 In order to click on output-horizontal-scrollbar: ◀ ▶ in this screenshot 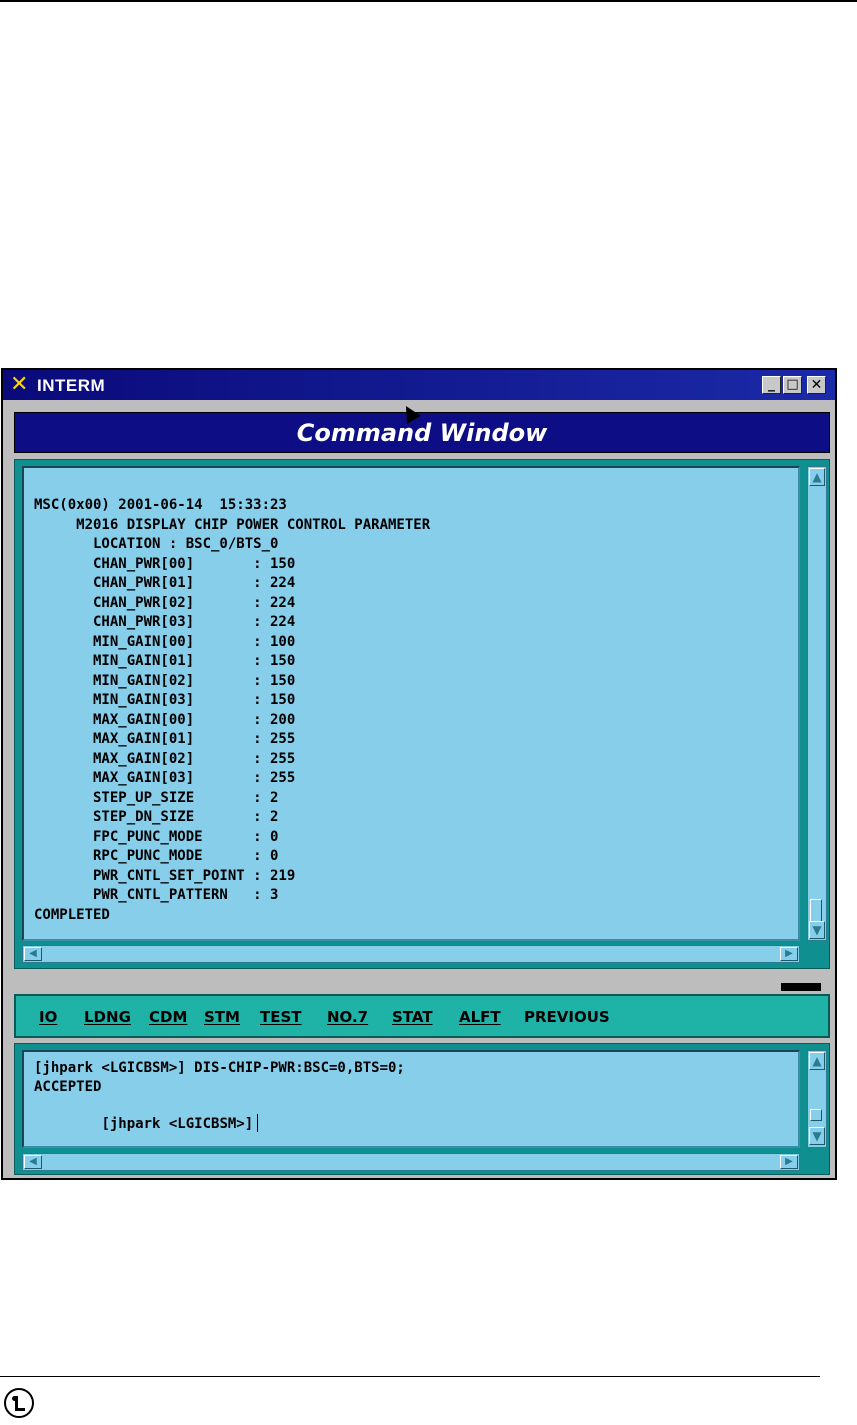, I will do `click(411, 954)`.